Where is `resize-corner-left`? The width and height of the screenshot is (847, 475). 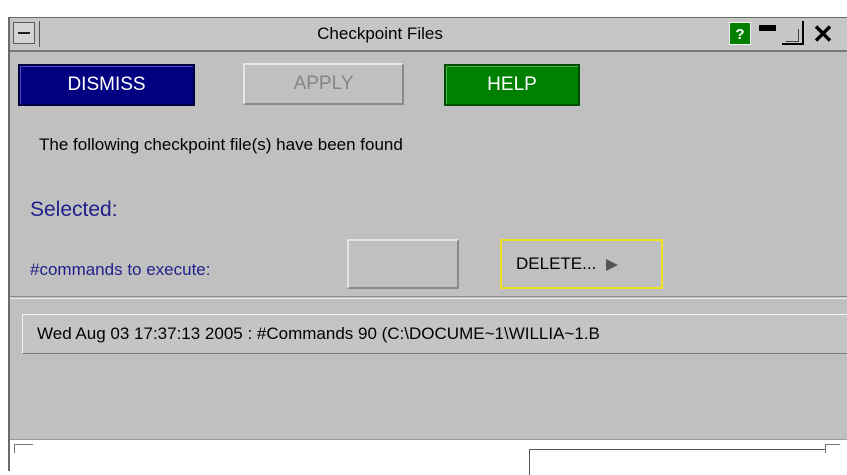 resize-corner-left is located at coordinates (23, 448).